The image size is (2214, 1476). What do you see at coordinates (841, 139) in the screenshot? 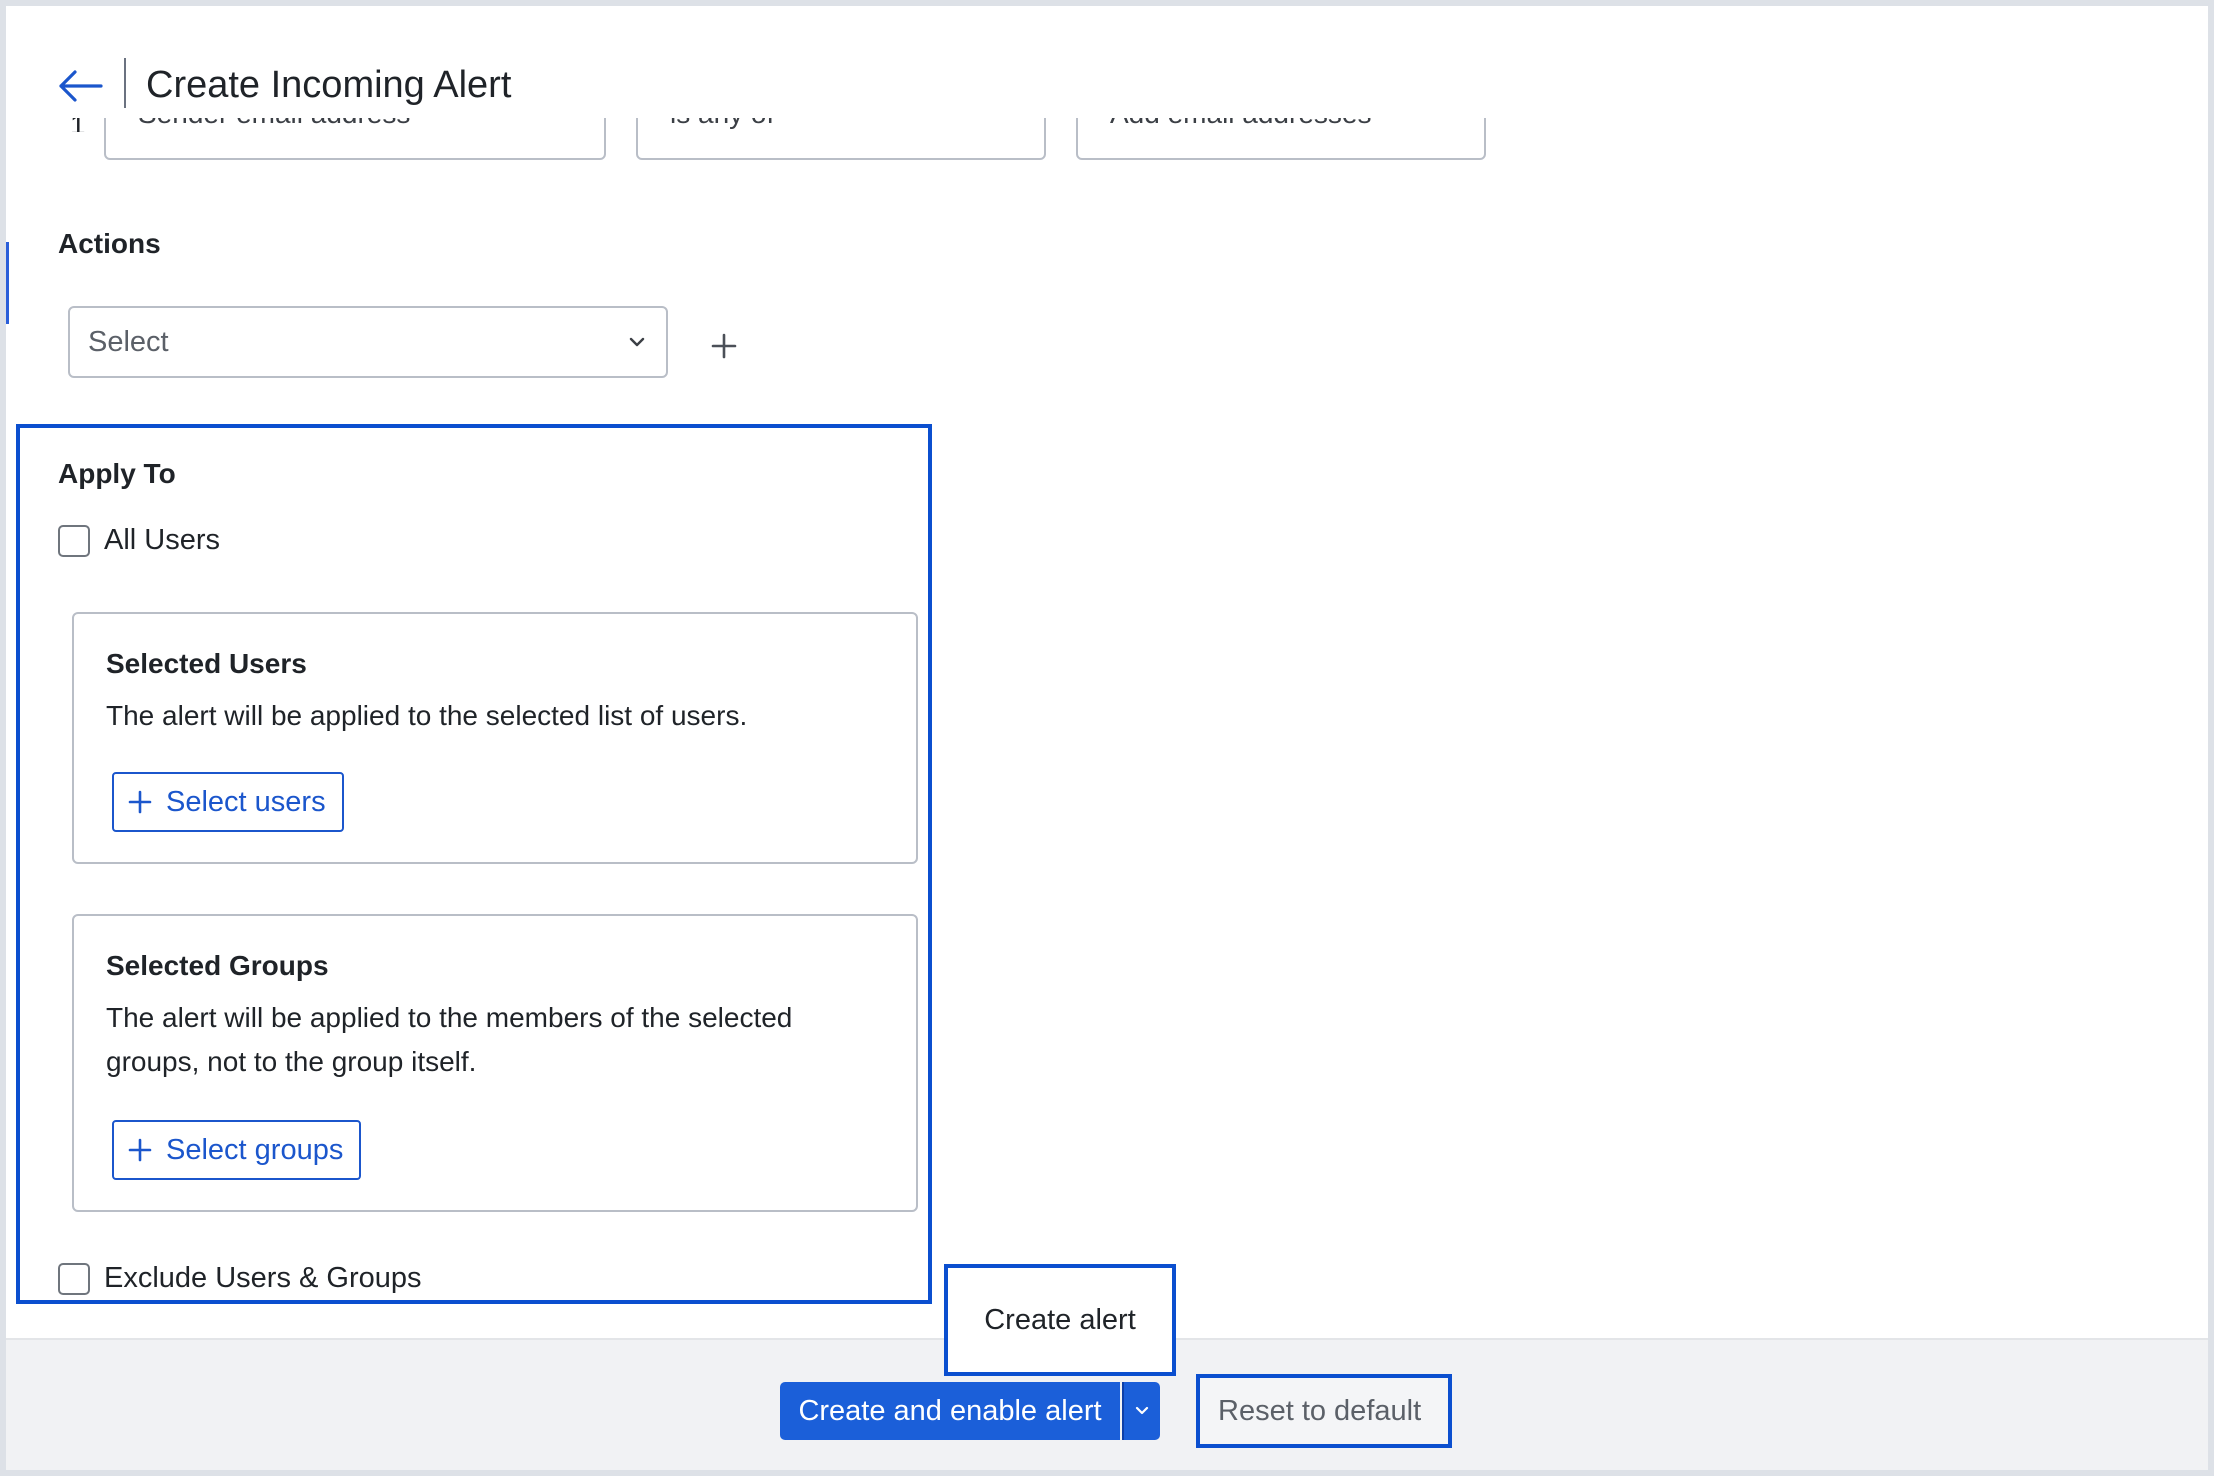
I see `condition-operator-select: is any of` at bounding box center [841, 139].